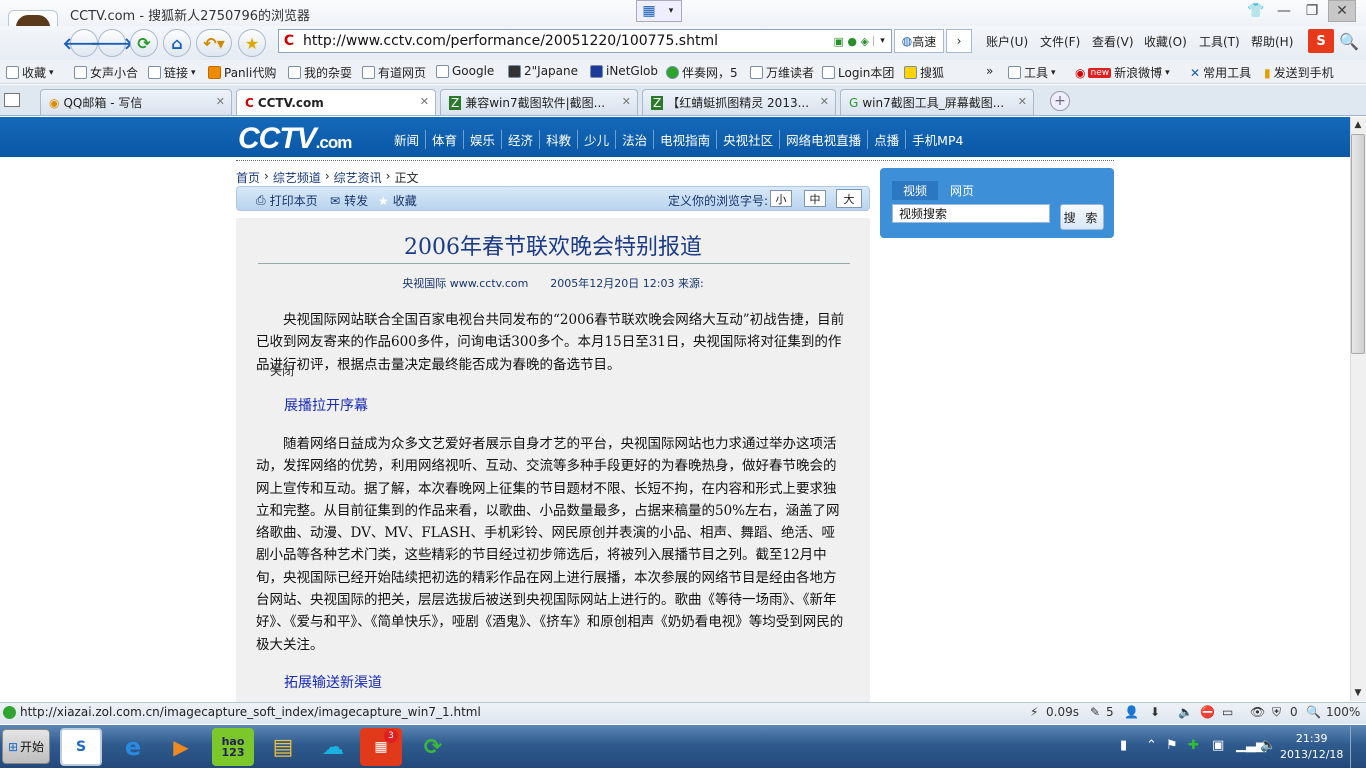 This screenshot has height=768, width=1366. What do you see at coordinates (1122, 72) in the screenshot?
I see `toolbar-weibo: ◉ new 新浪微博 ▾` at bounding box center [1122, 72].